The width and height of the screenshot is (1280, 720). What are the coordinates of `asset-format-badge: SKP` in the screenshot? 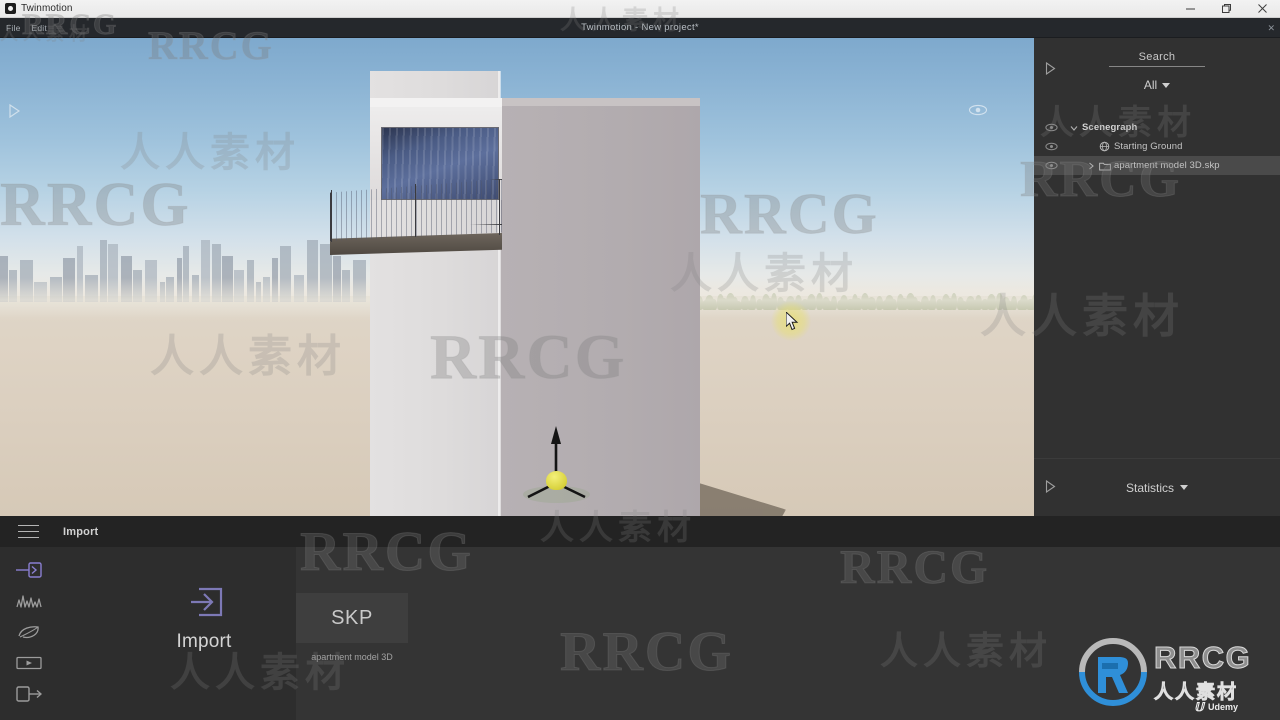 It's located at (352, 618).